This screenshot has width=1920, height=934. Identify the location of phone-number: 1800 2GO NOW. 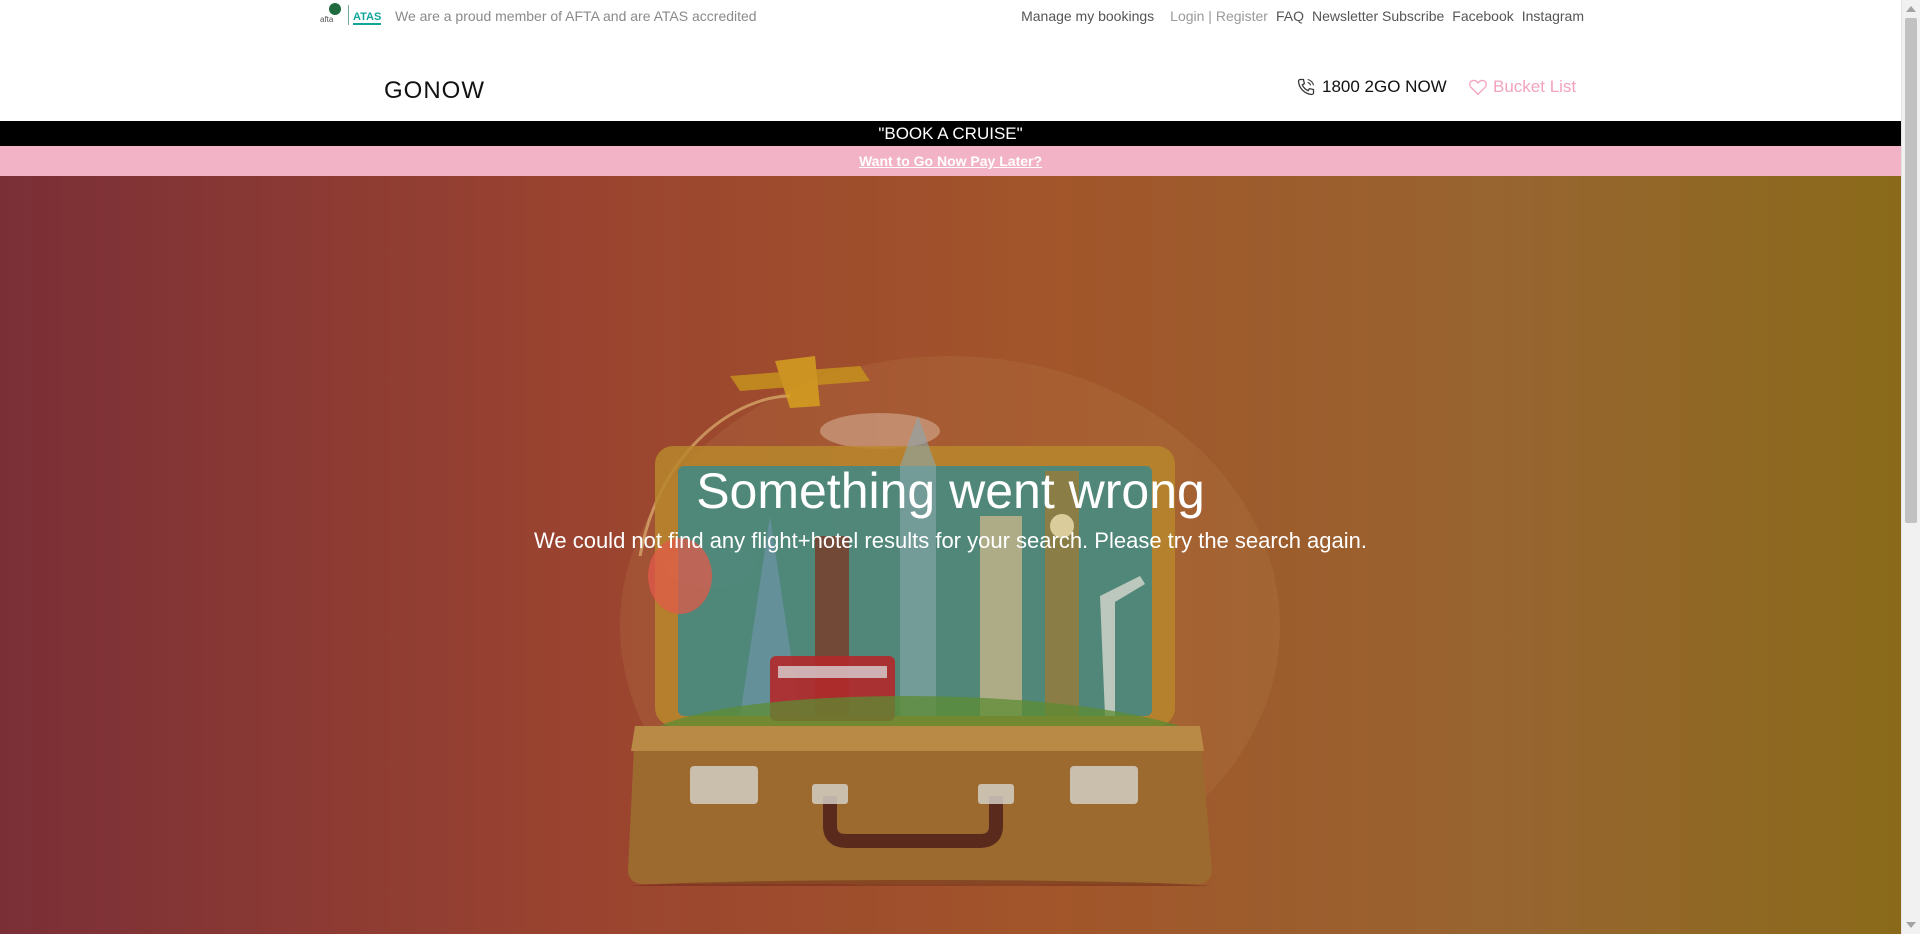
(1384, 86).